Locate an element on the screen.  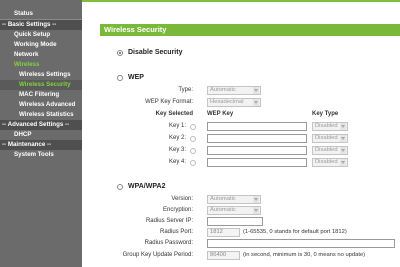
wep-key-3-radio is located at coordinates (193, 151).